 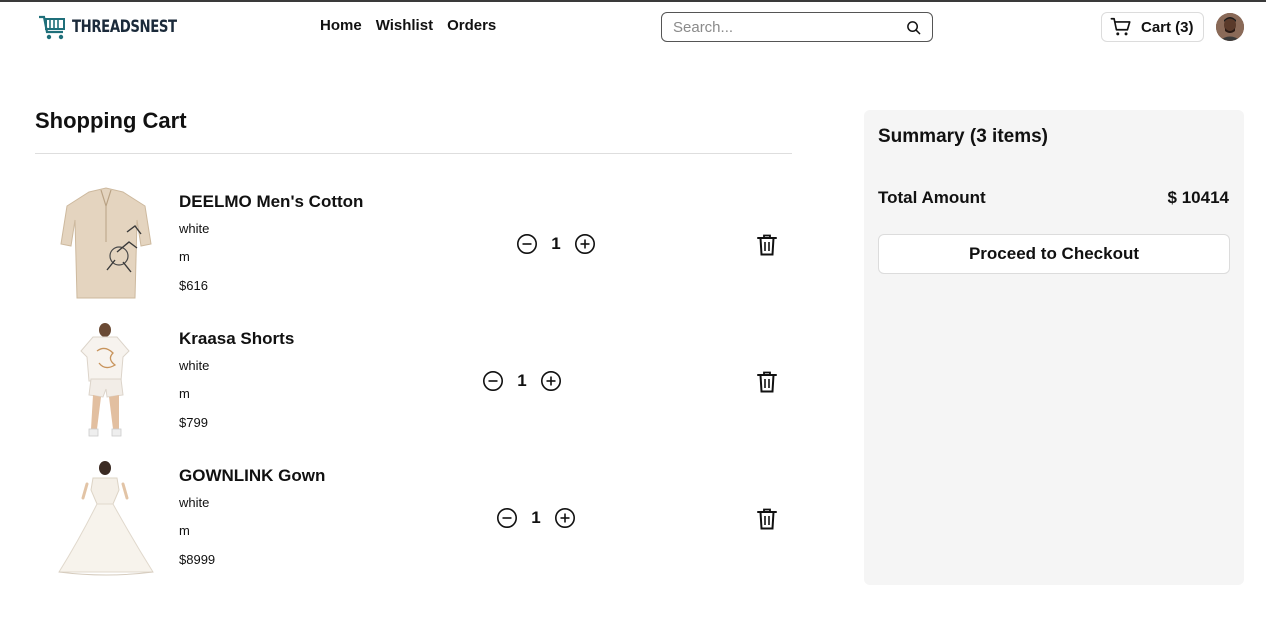 I want to click on summary-title: Summary (3 items), so click(x=963, y=136).